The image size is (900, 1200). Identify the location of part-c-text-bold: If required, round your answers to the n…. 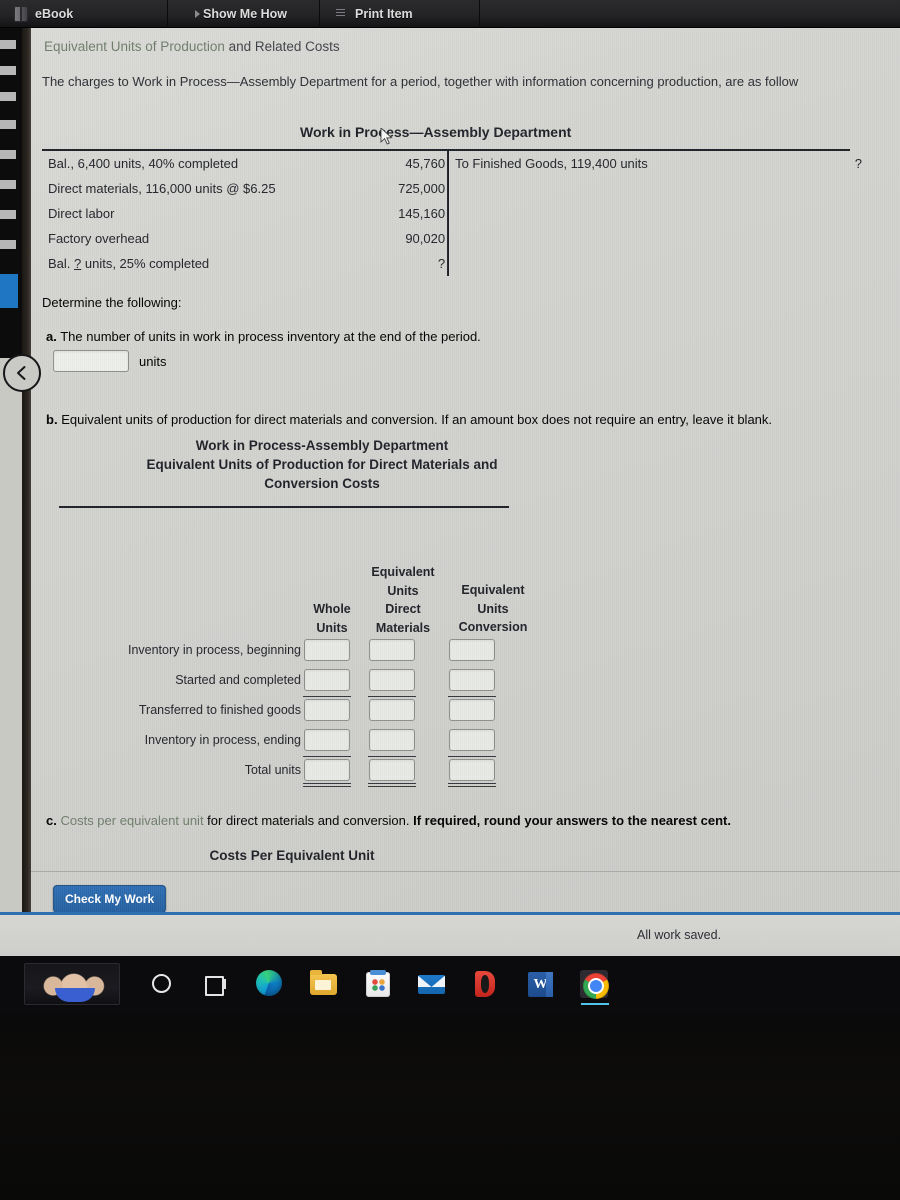
(572, 820).